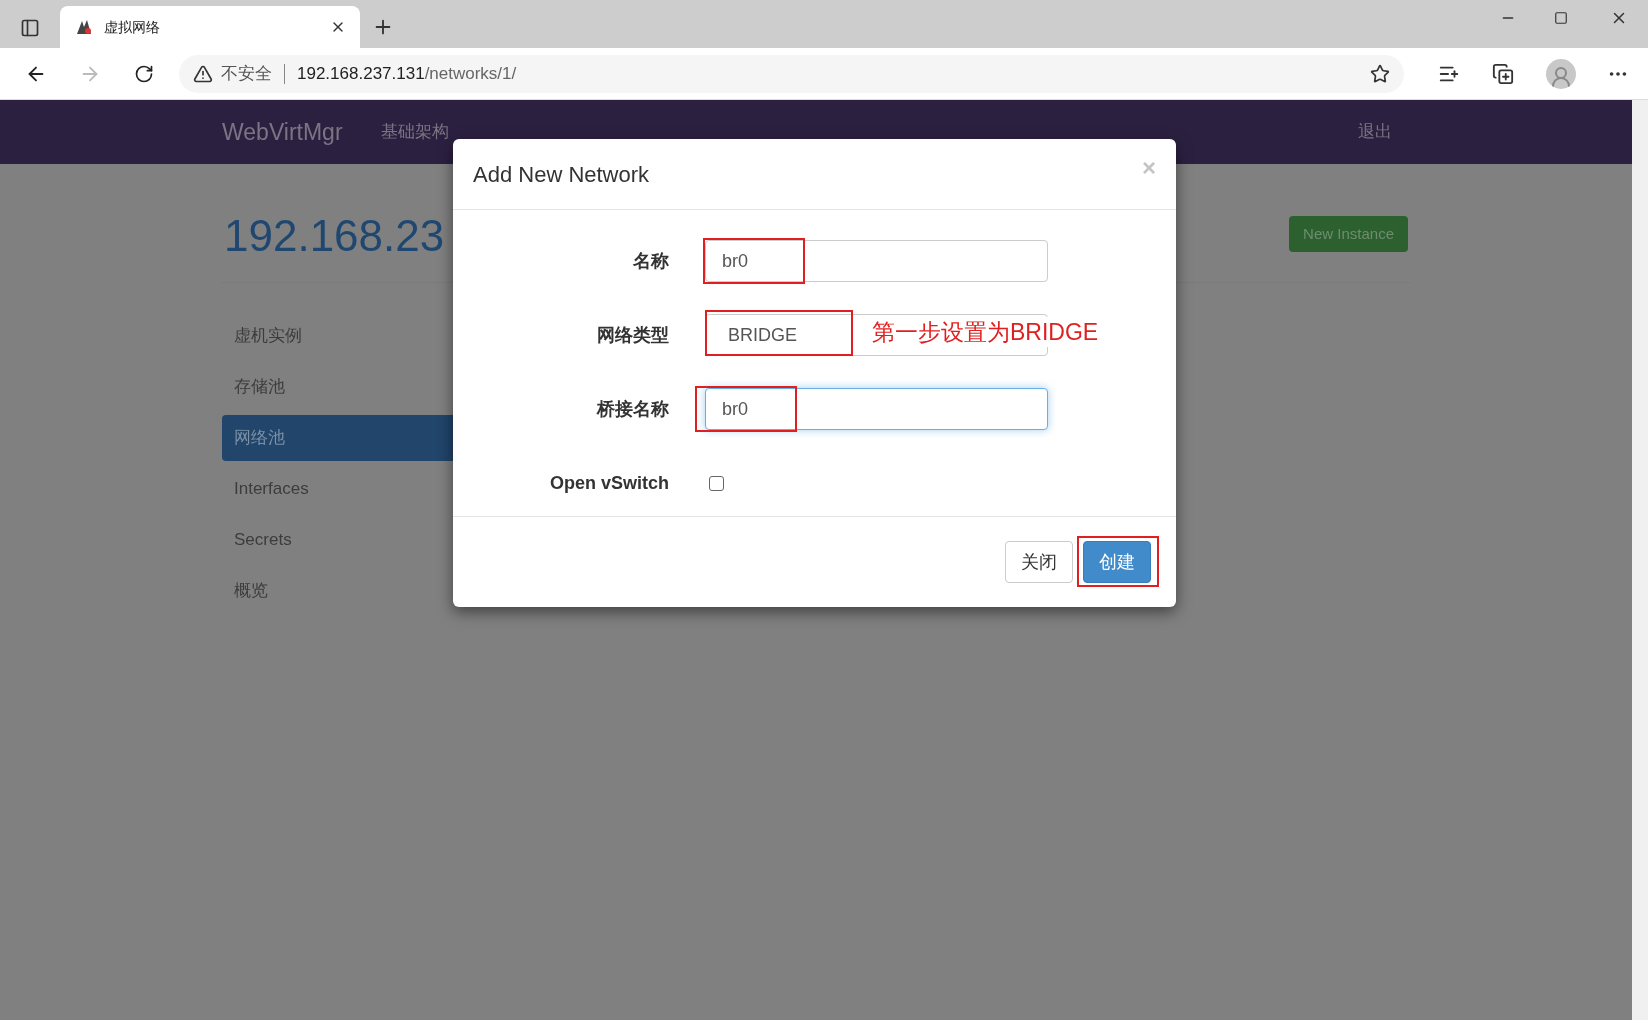  I want to click on create-button: 创建, so click(1117, 562).